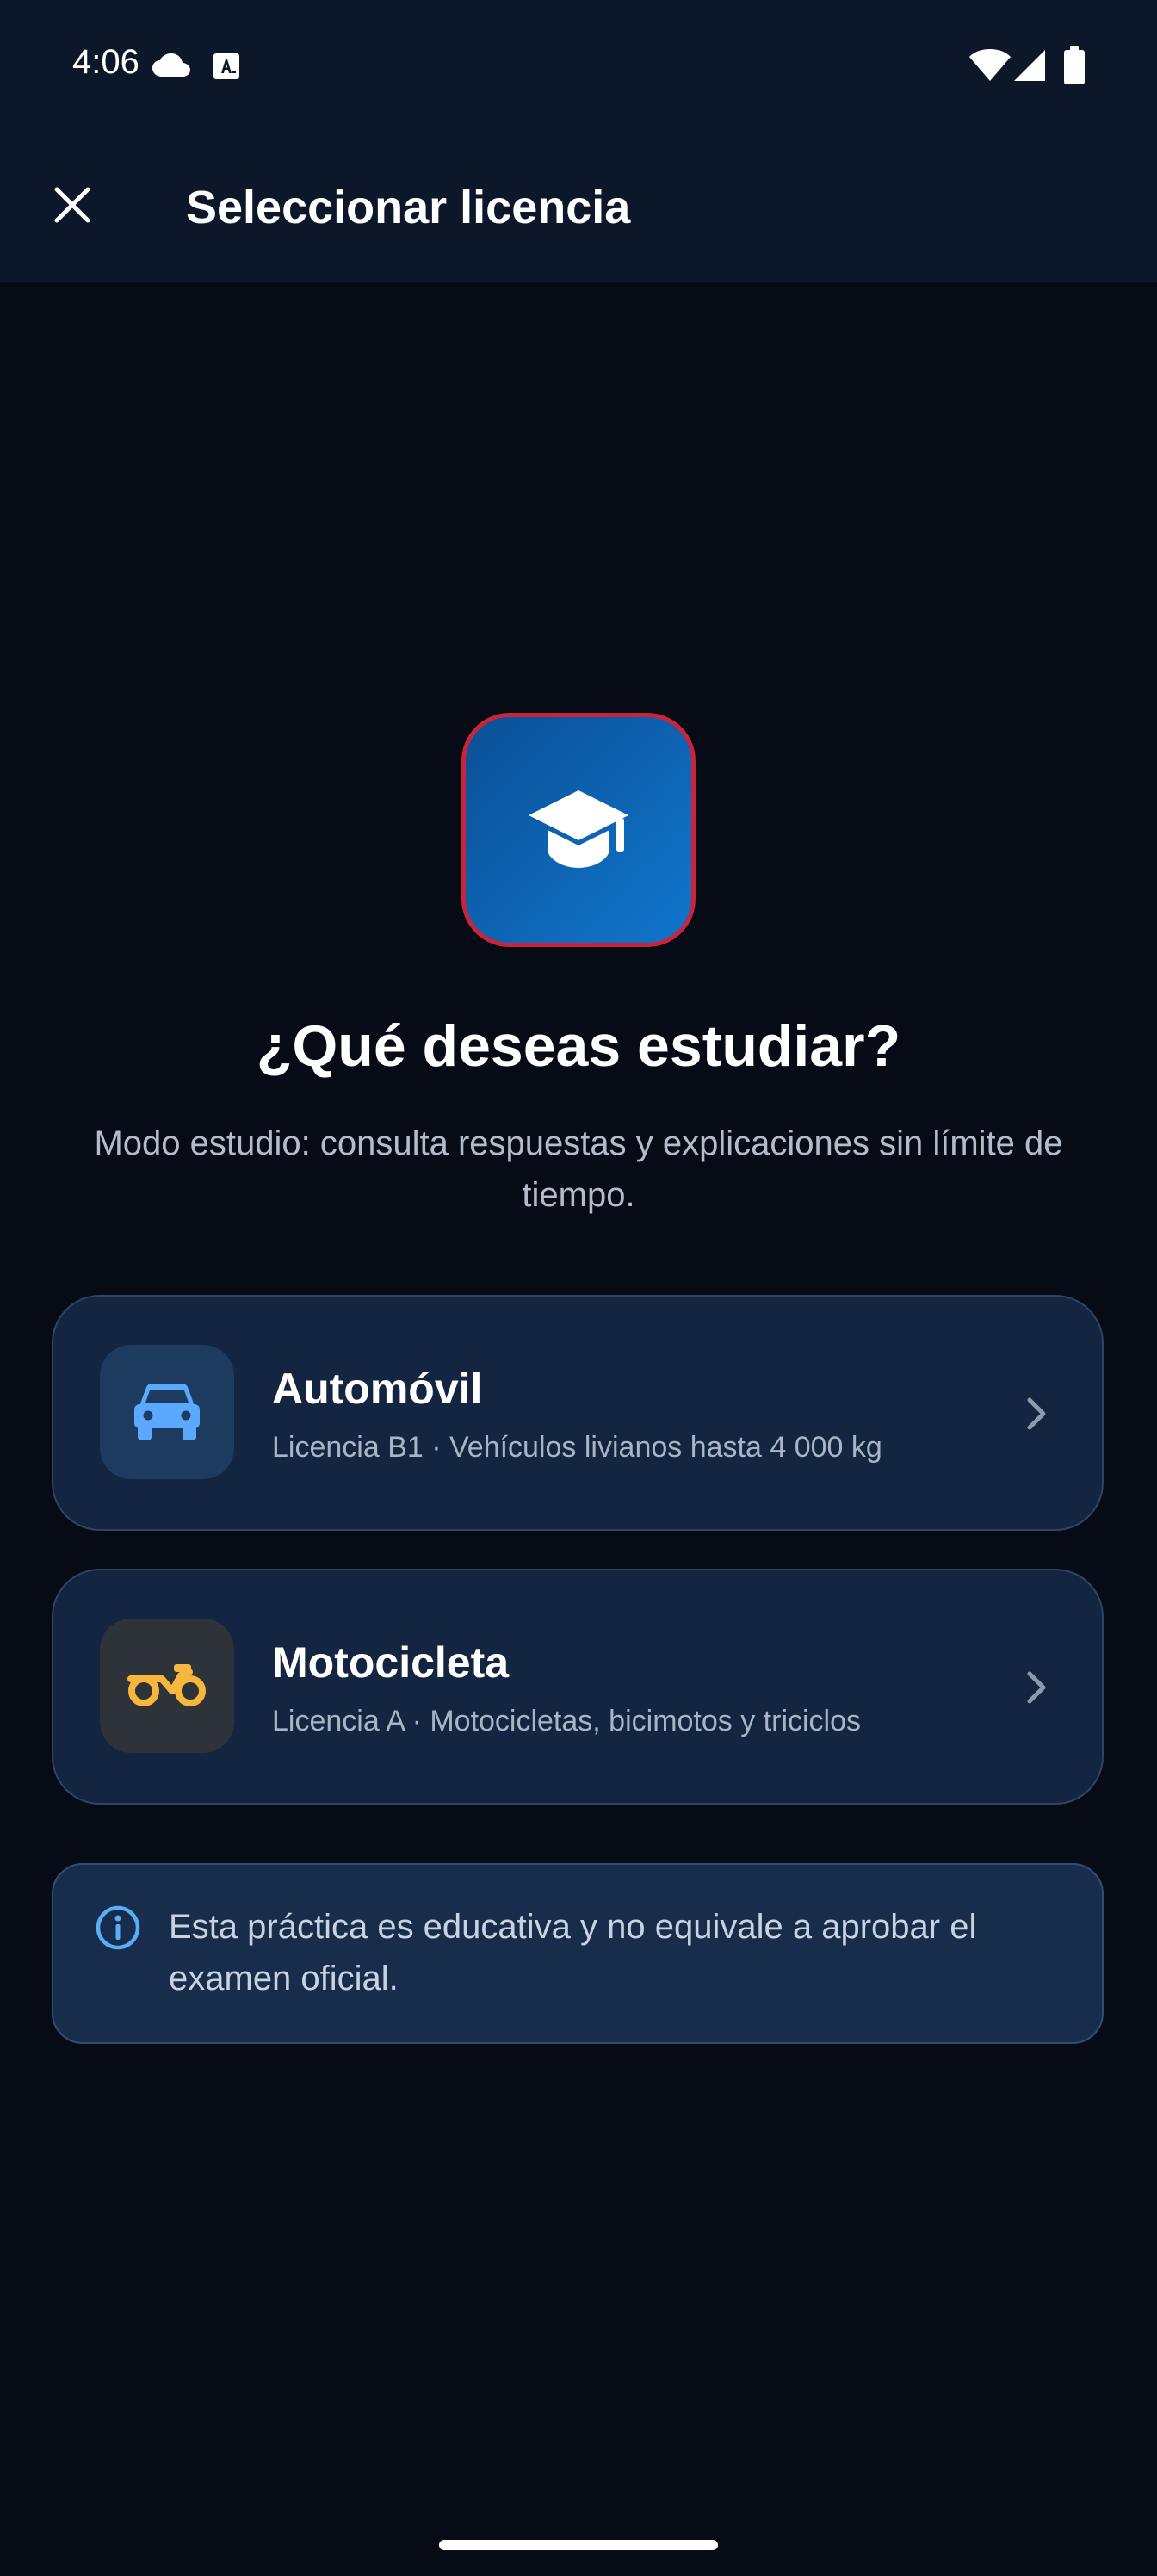 The height and width of the screenshot is (2576, 1157). I want to click on car-icon-container, so click(167, 1412).